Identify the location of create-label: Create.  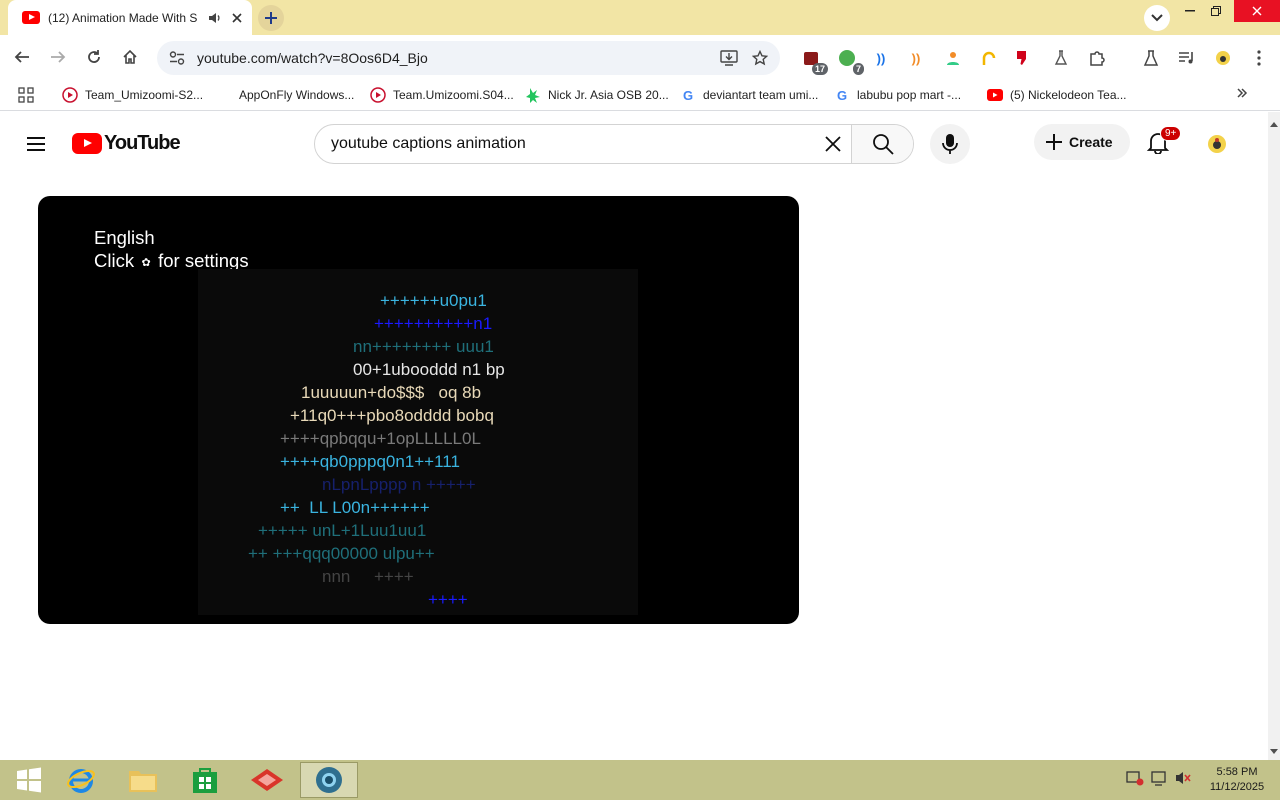
(1091, 142).